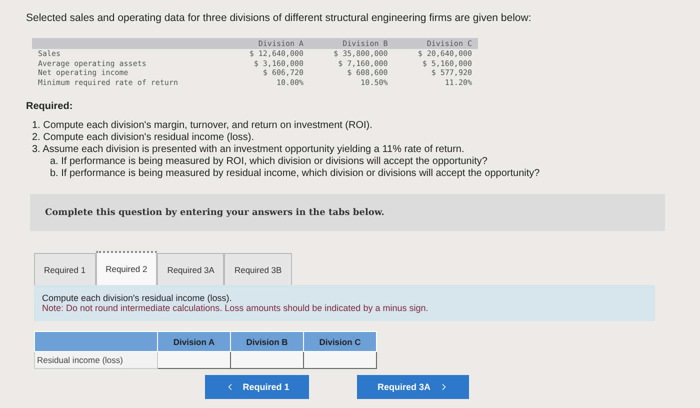 This screenshot has height=408, width=700. What do you see at coordinates (96, 360) in the screenshot?
I see `row-label: Residual income (loss)` at bounding box center [96, 360].